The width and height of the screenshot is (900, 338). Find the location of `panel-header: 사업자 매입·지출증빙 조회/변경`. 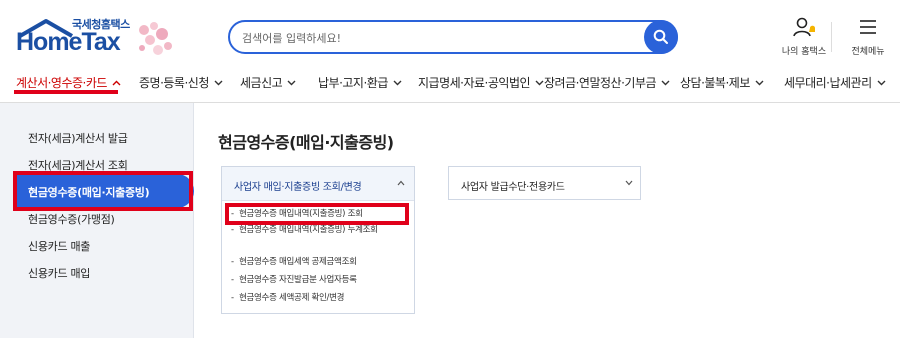

panel-header: 사업자 매입·지출증빙 조회/변경 is located at coordinates (318, 184).